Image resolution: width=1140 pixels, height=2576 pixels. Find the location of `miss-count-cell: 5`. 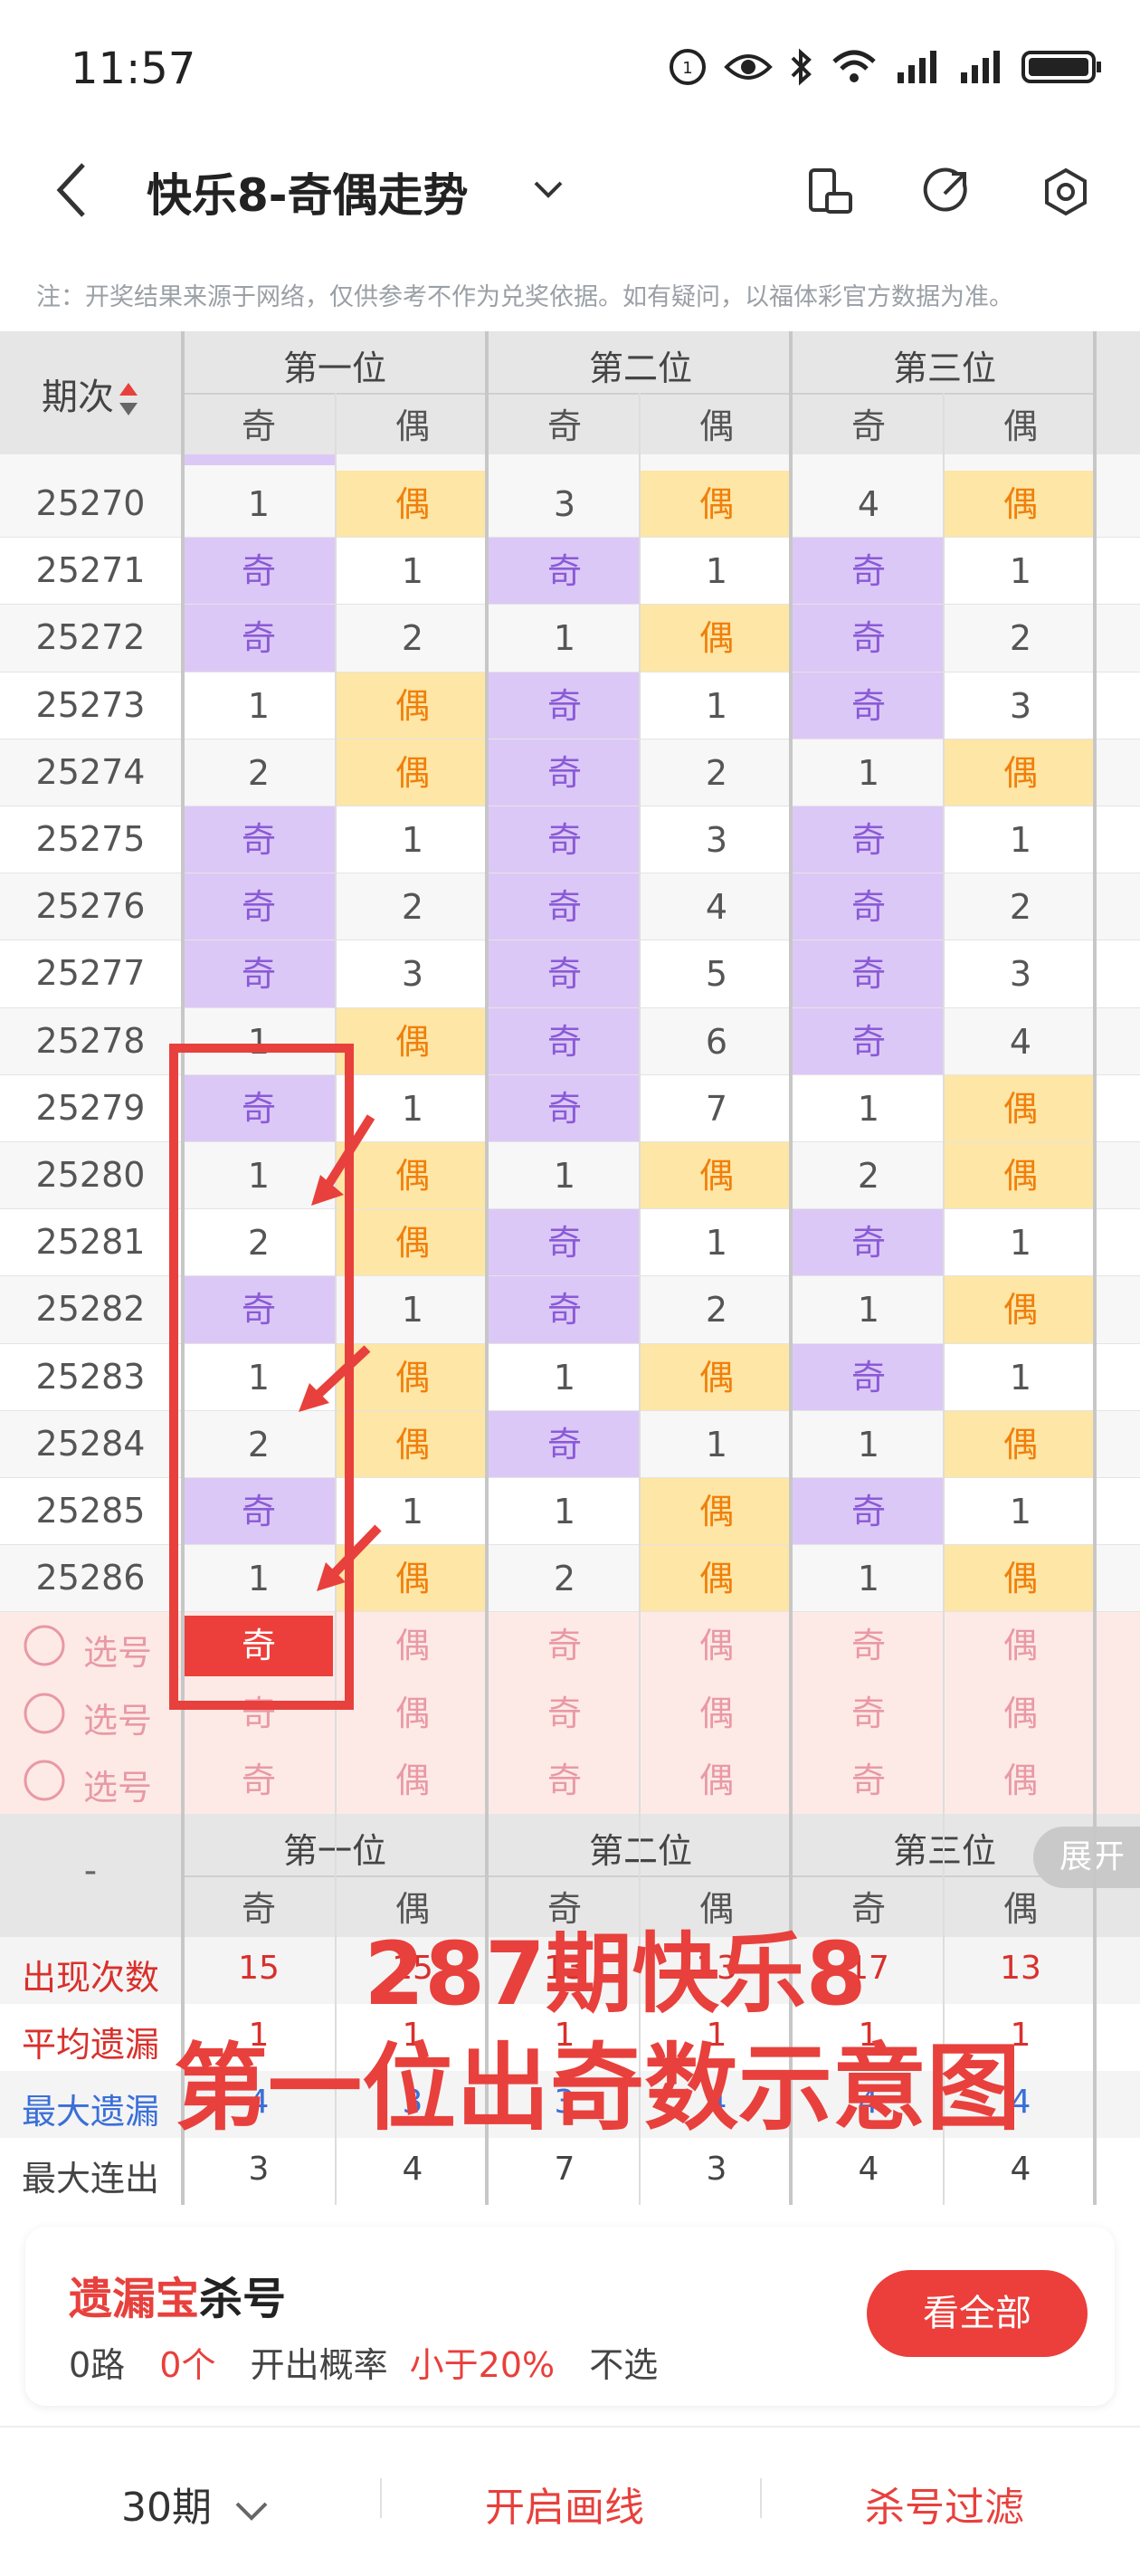

miss-count-cell: 5 is located at coordinates (717, 974).